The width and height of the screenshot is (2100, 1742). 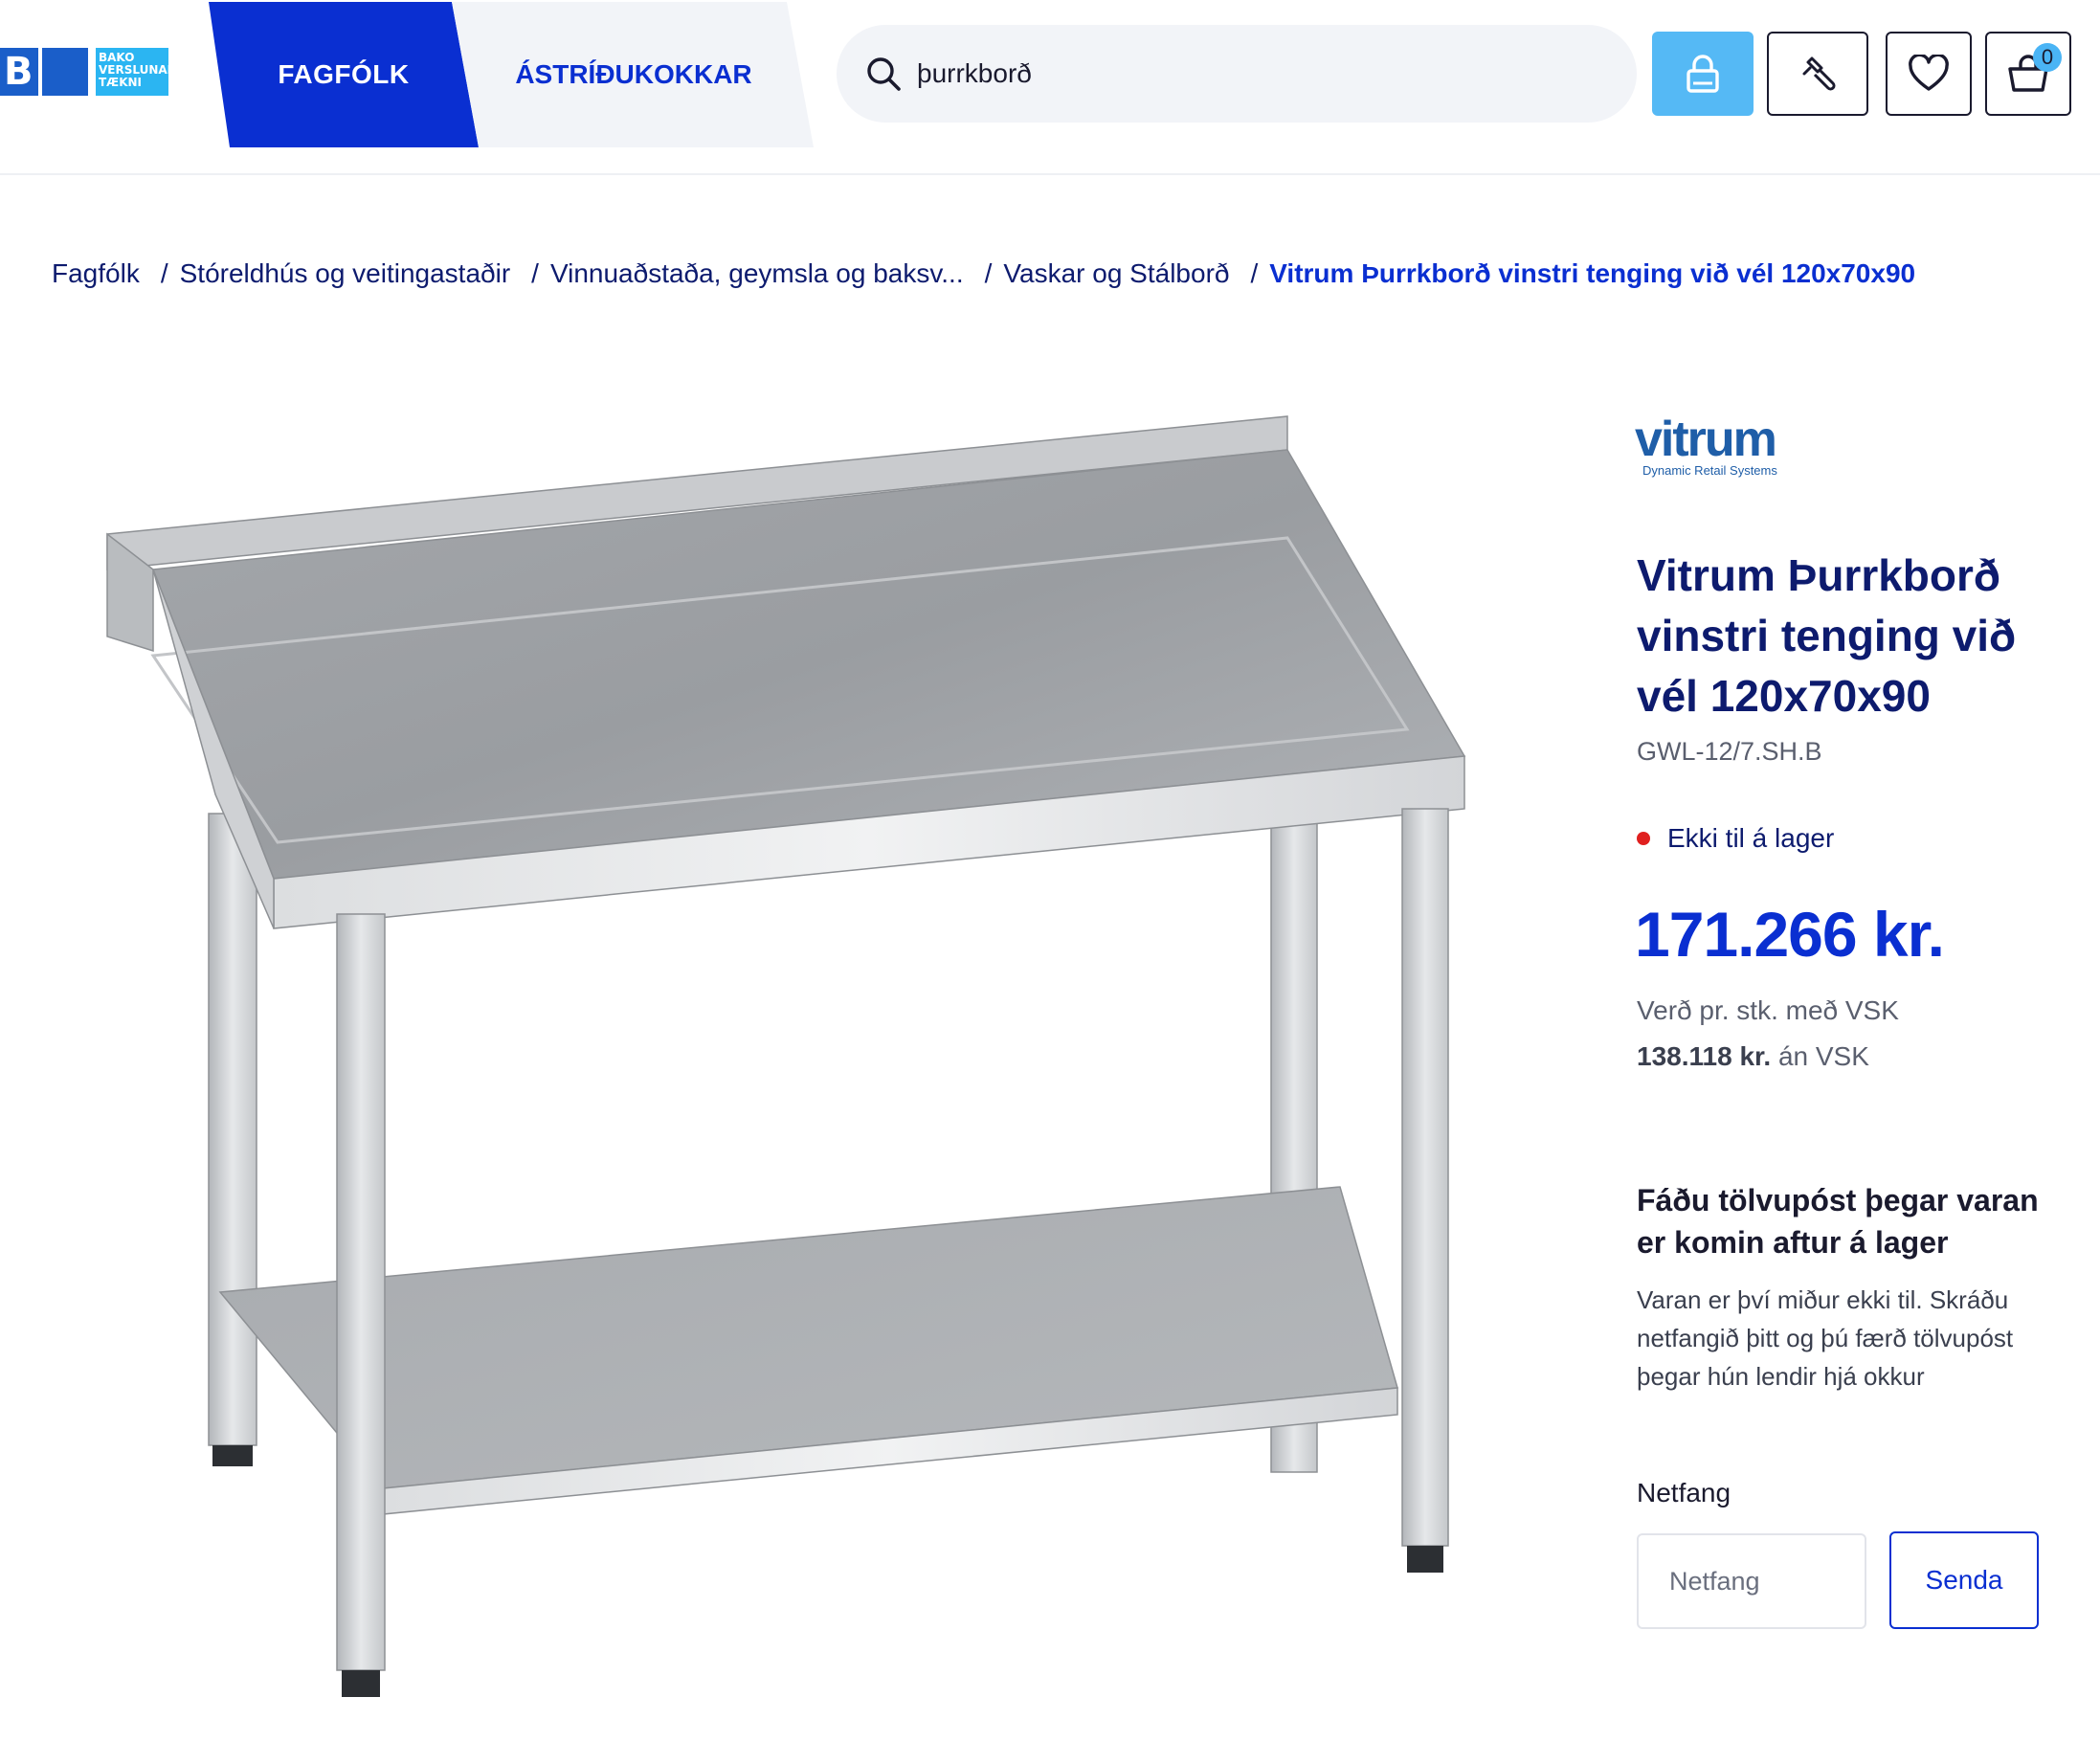 I want to click on logo-mark: BVT, so click(x=44, y=95).